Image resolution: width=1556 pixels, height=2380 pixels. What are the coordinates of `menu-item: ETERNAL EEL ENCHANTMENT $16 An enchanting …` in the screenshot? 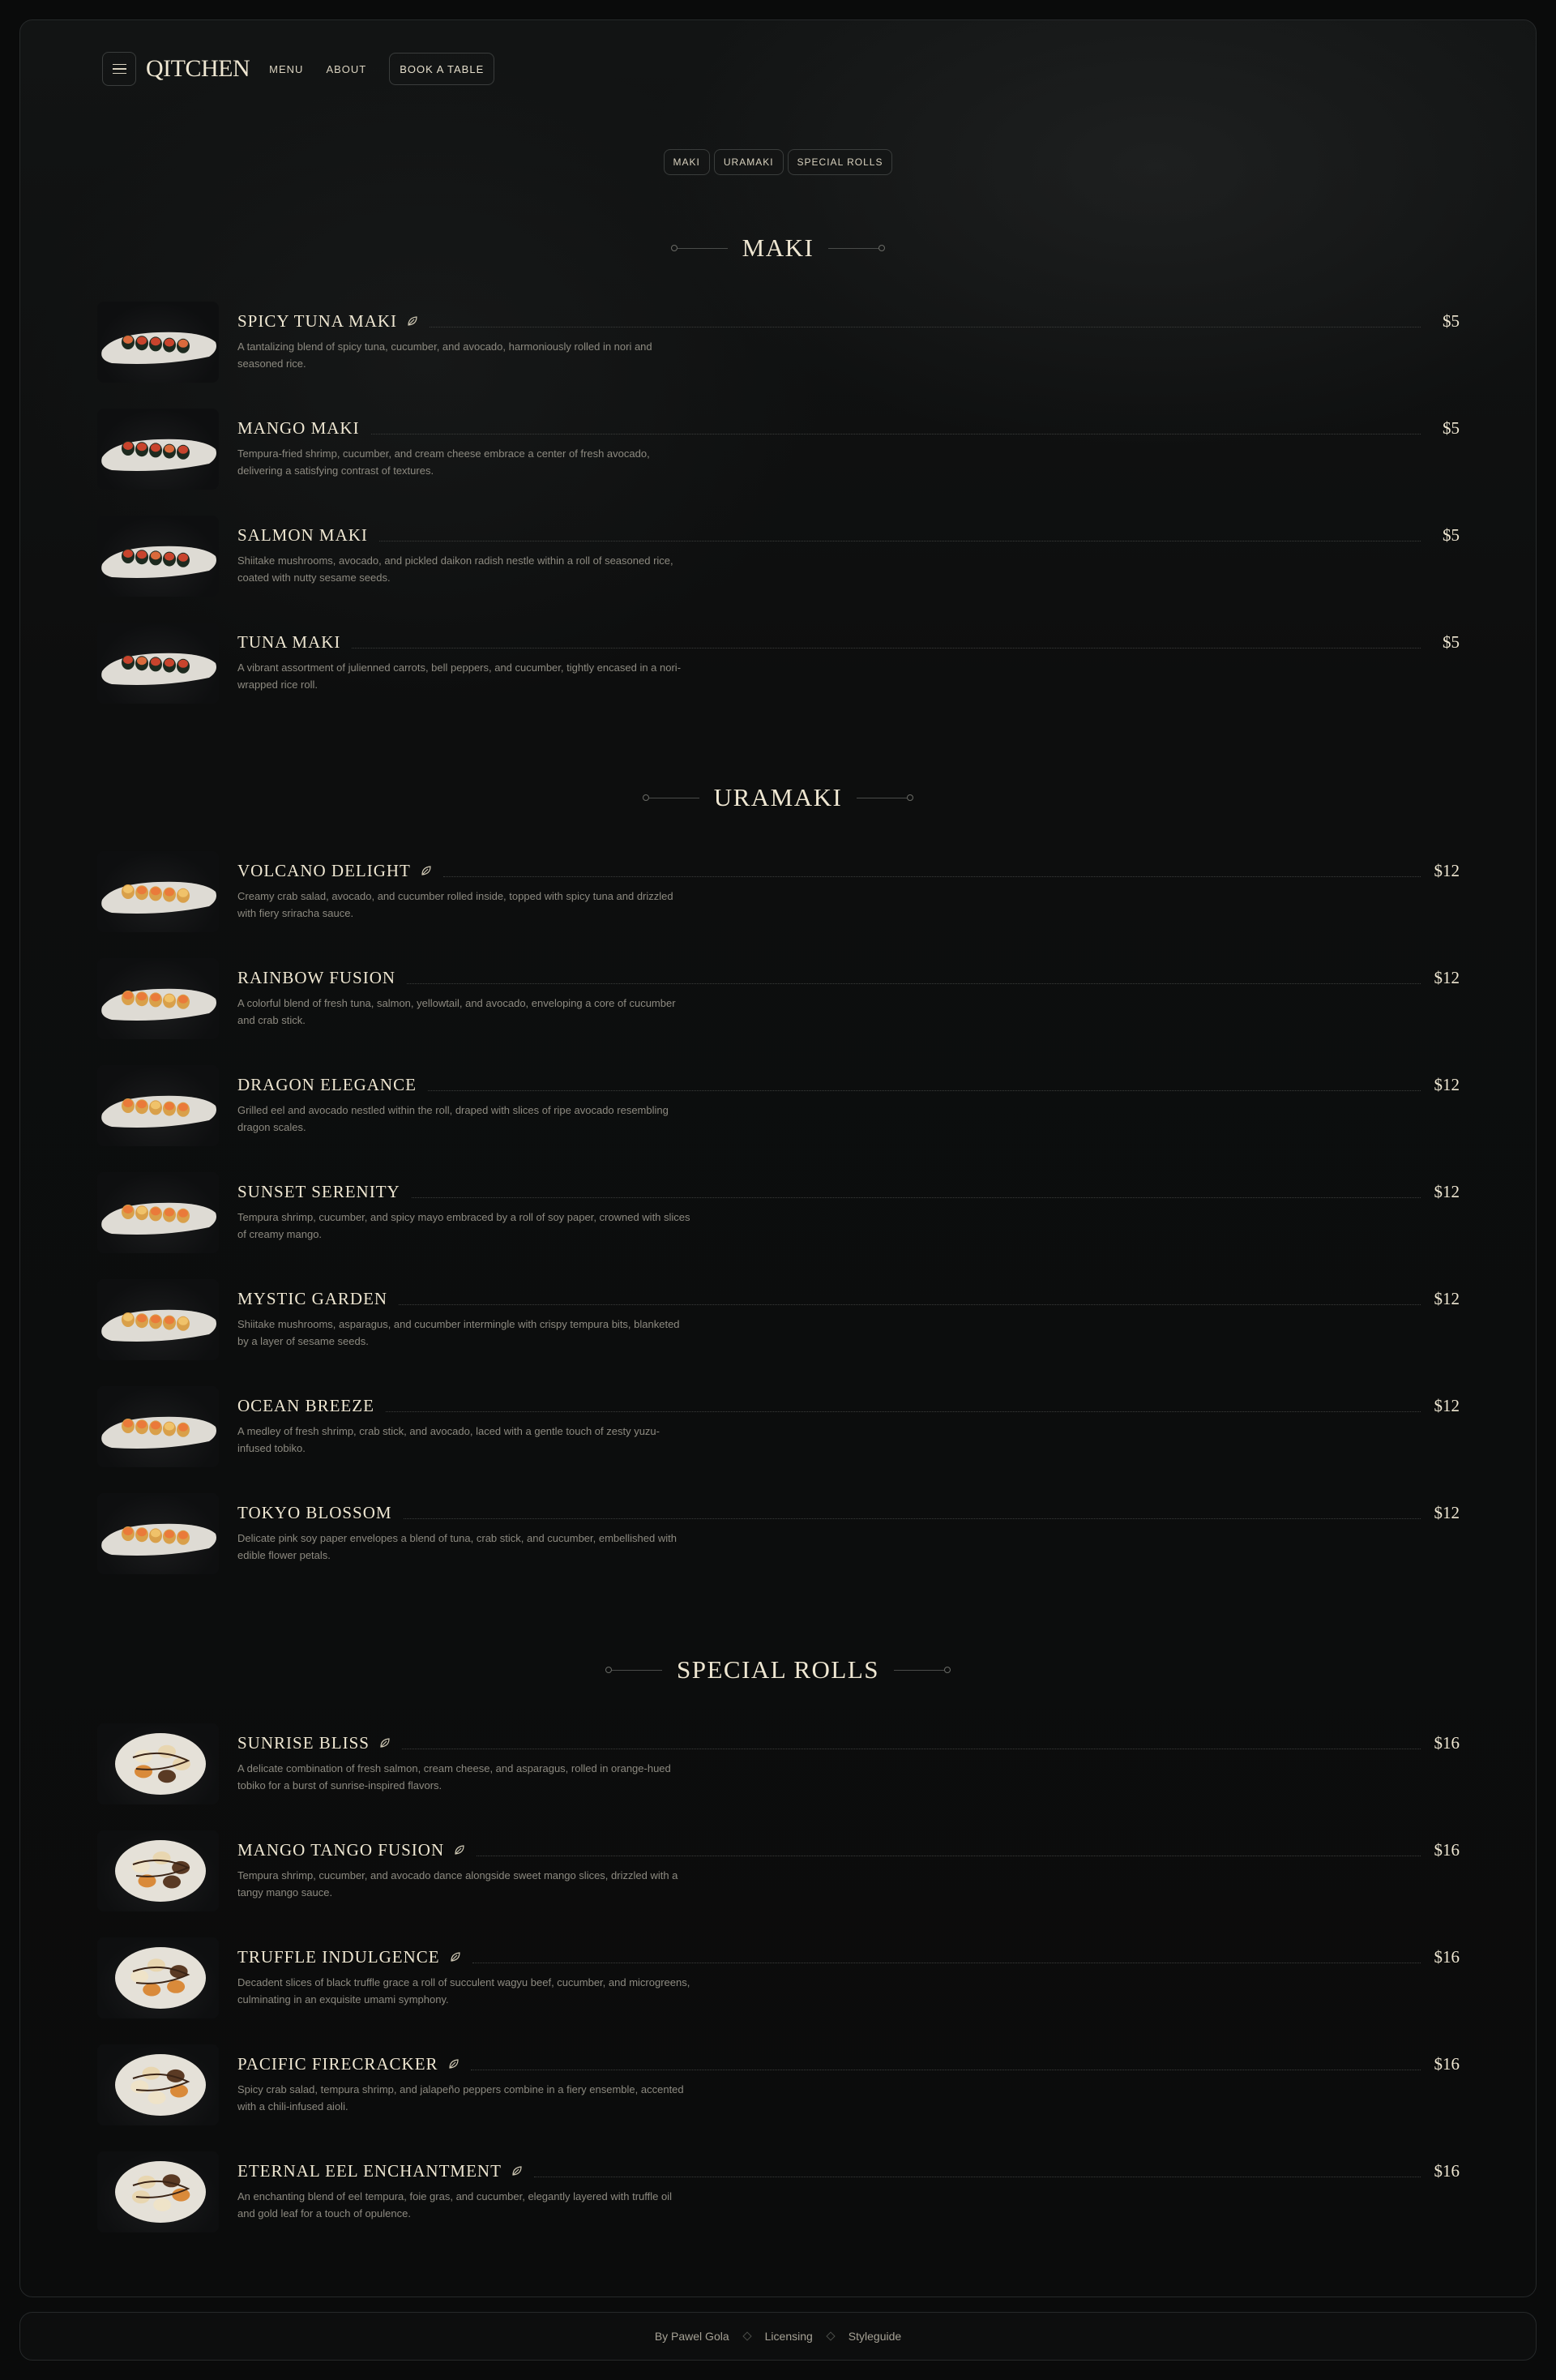 It's located at (778, 2191).